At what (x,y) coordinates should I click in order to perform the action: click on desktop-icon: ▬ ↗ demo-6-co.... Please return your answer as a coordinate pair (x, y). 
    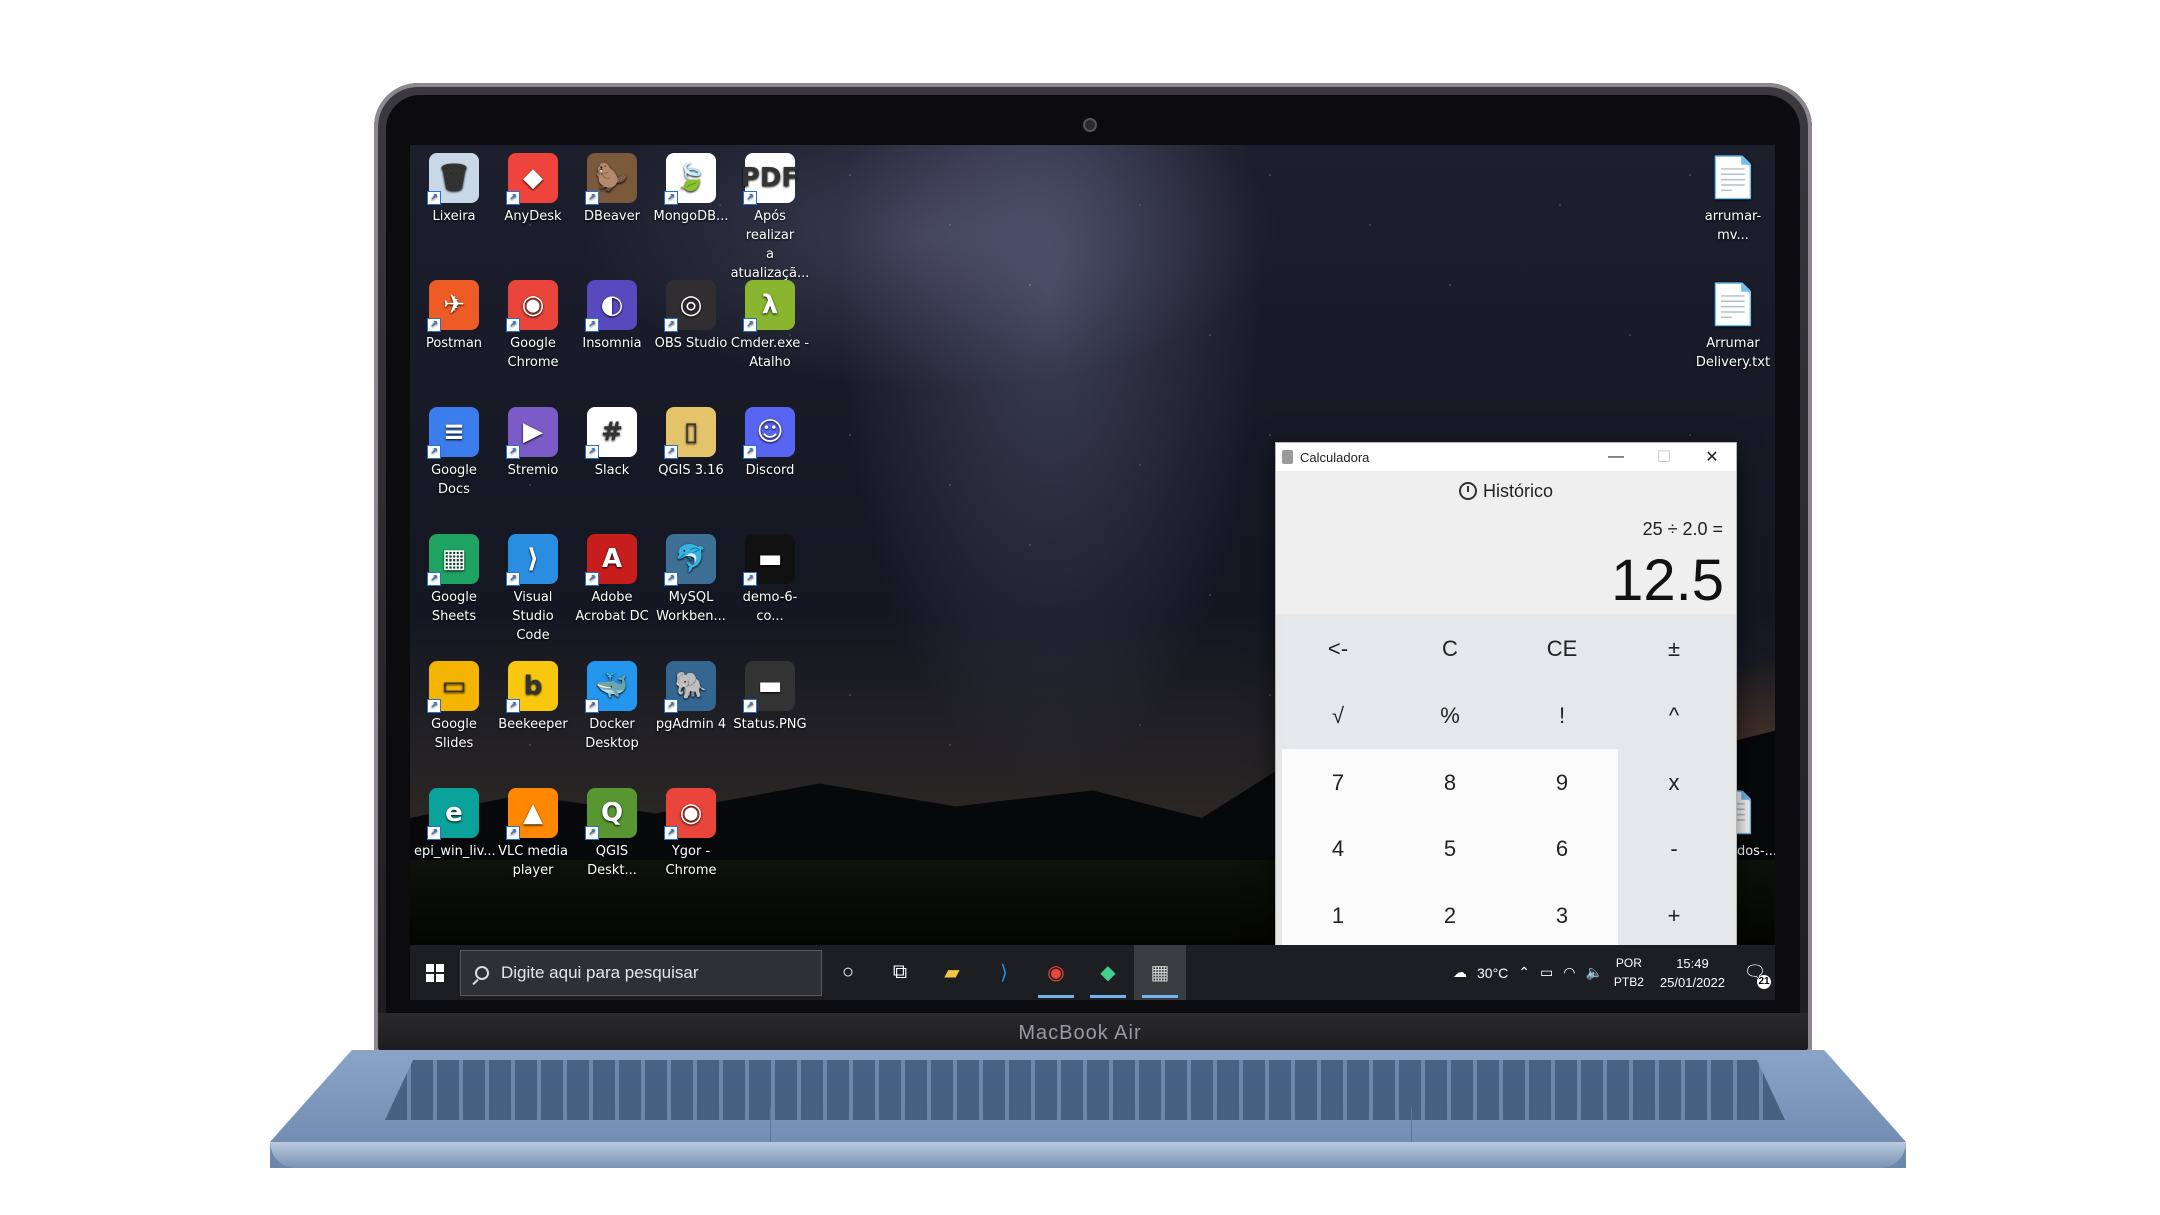
    Looking at the image, I should click on (770, 580).